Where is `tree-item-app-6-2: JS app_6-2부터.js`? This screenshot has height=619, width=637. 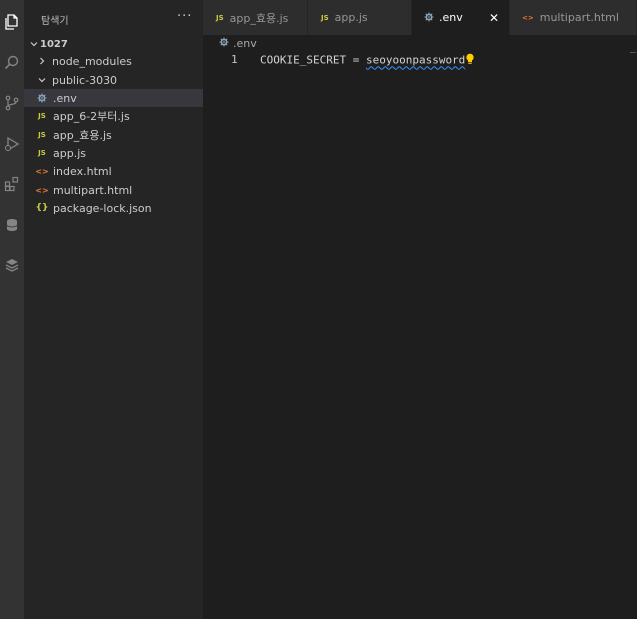
tree-item-app-6-2: JS app_6-2부터.js is located at coordinates (113, 116).